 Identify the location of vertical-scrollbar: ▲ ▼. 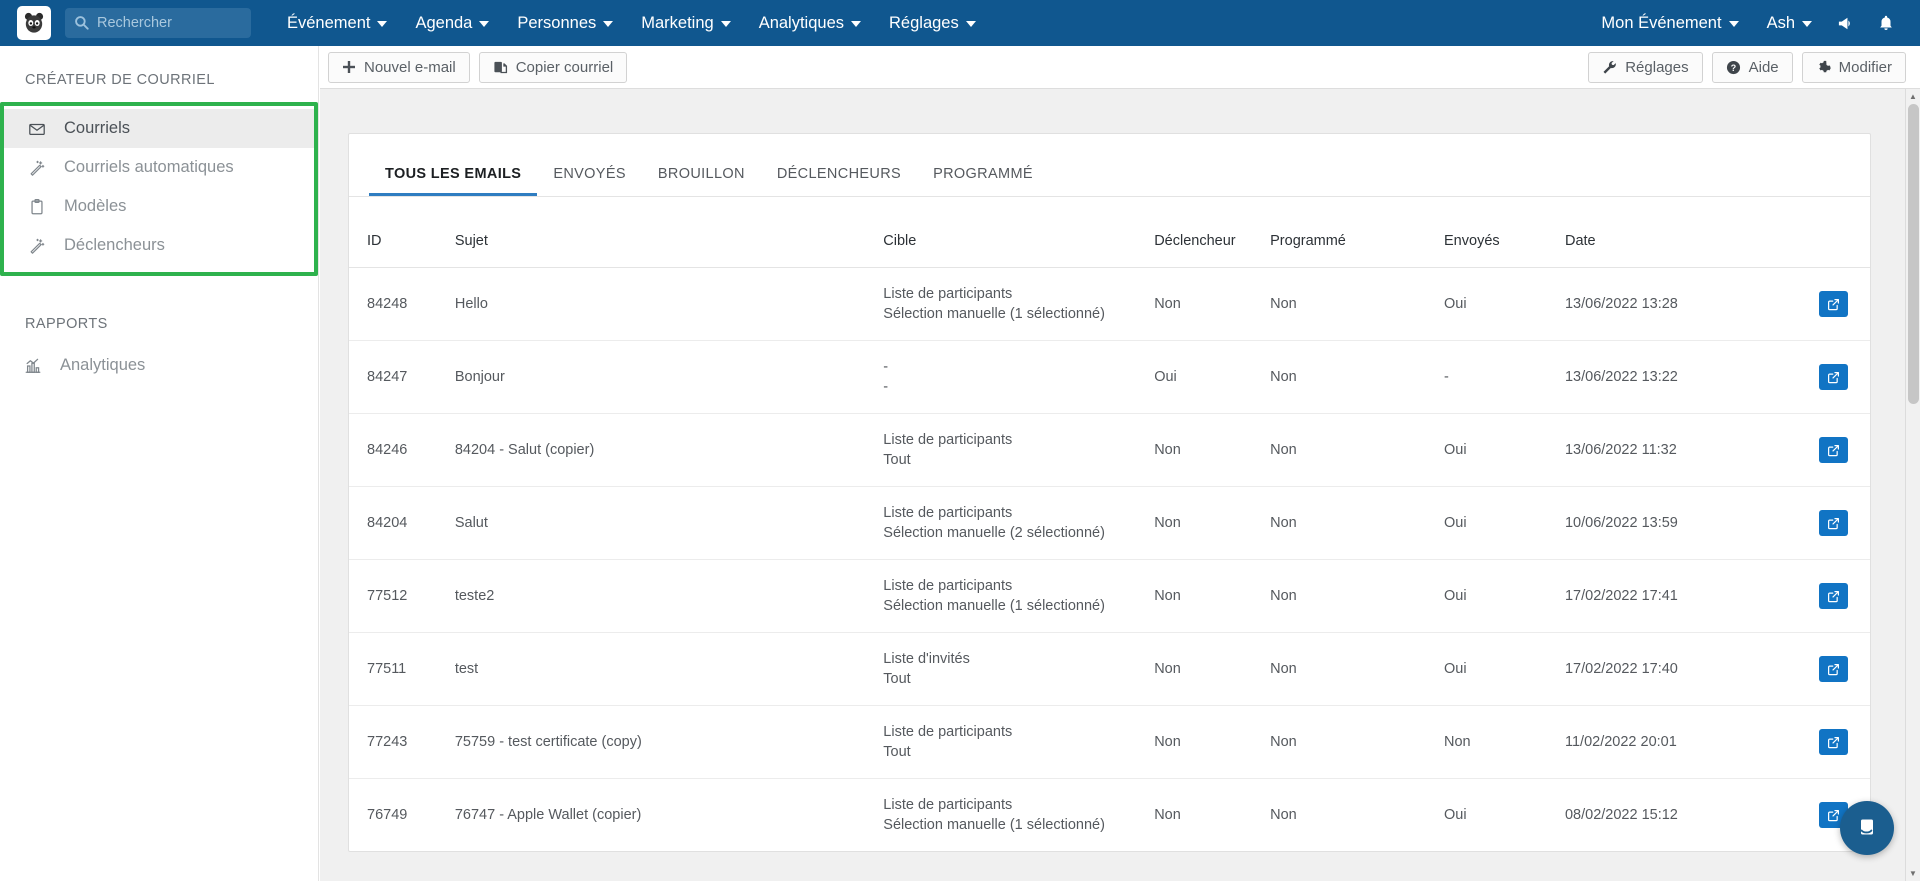
(1912, 485).